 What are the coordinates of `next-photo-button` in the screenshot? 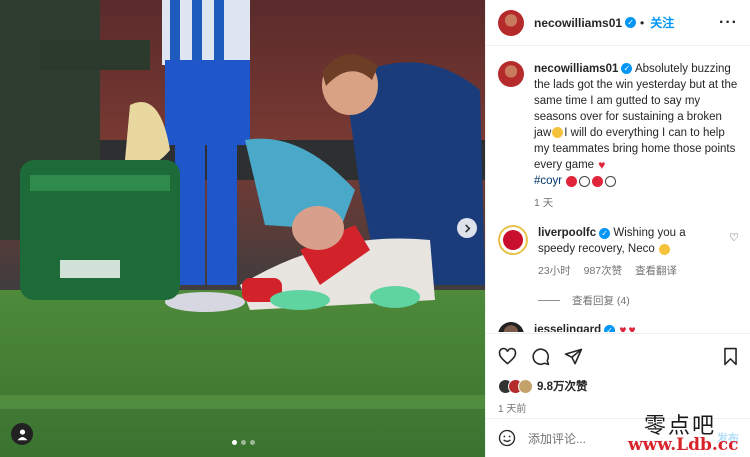 It's located at (467, 228).